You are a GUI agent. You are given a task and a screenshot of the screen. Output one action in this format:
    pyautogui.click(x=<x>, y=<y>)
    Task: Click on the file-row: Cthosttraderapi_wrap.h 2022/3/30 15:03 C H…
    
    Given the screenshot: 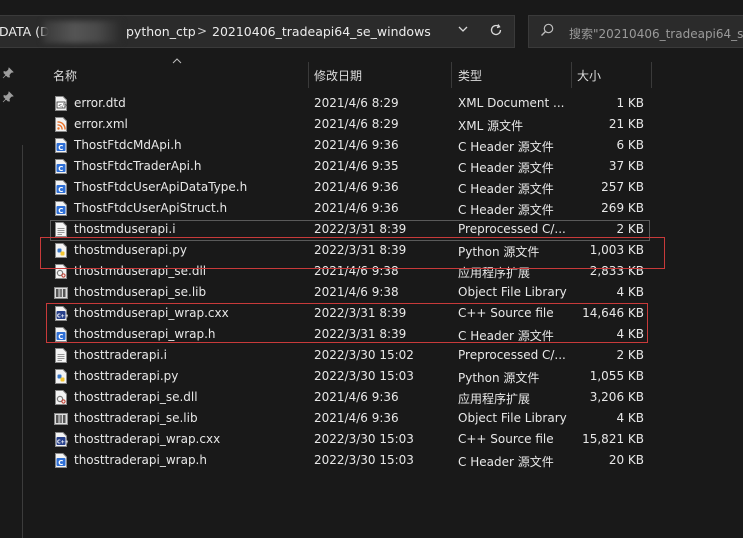 What is the action you would take?
    pyautogui.click(x=350, y=460)
    